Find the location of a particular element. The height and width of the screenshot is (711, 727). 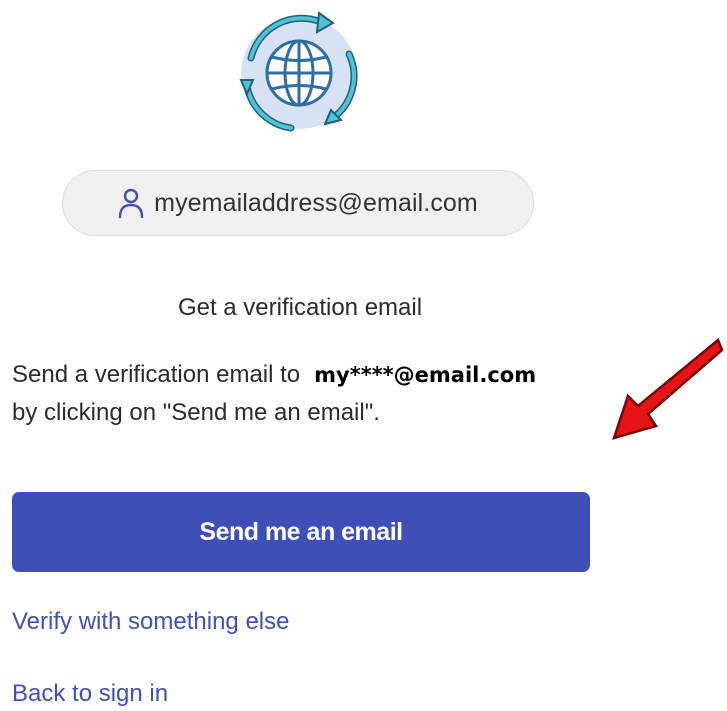

globe-sync-logo is located at coordinates (298, 71).